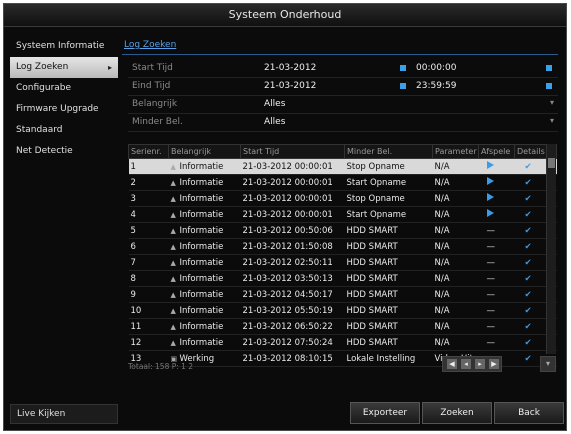 The image size is (571, 434). I want to click on page-select-icon: ▾, so click(548, 364).